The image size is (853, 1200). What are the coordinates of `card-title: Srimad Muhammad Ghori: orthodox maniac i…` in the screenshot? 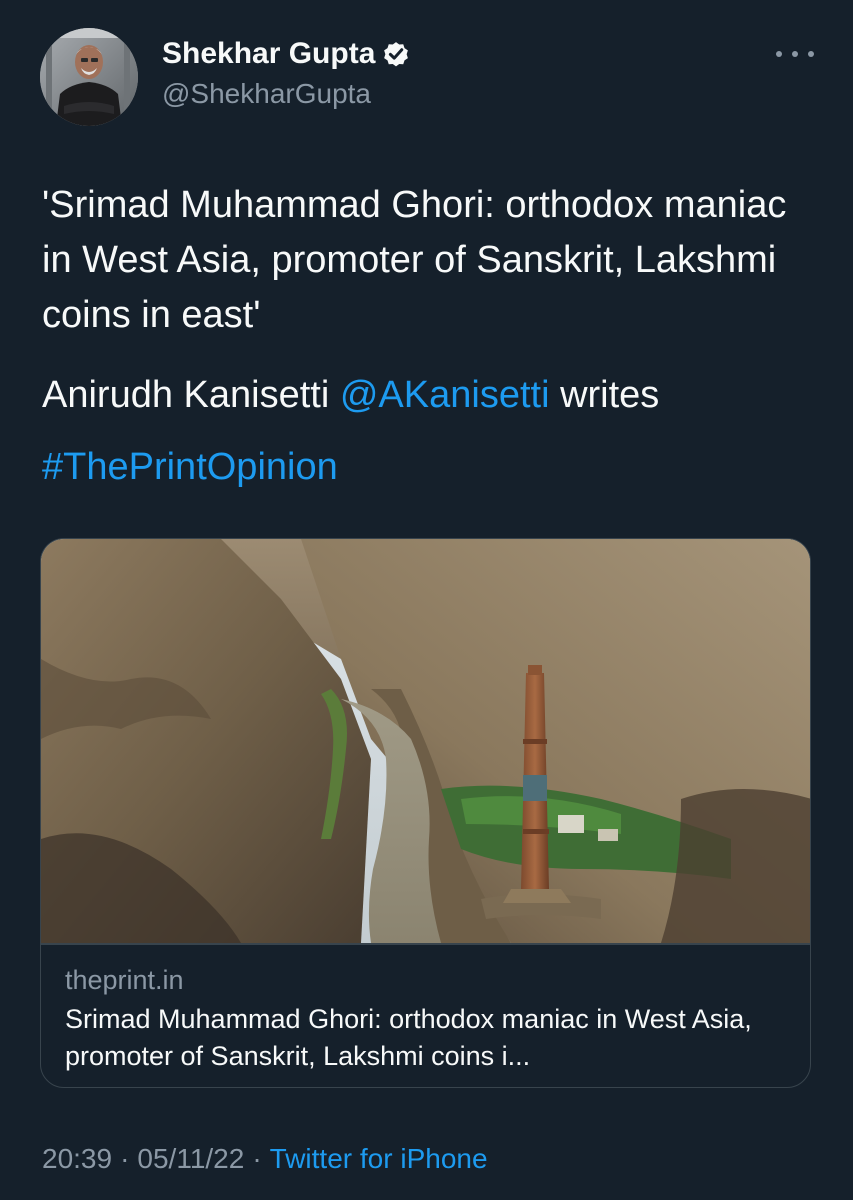 It's located at (408, 1037).